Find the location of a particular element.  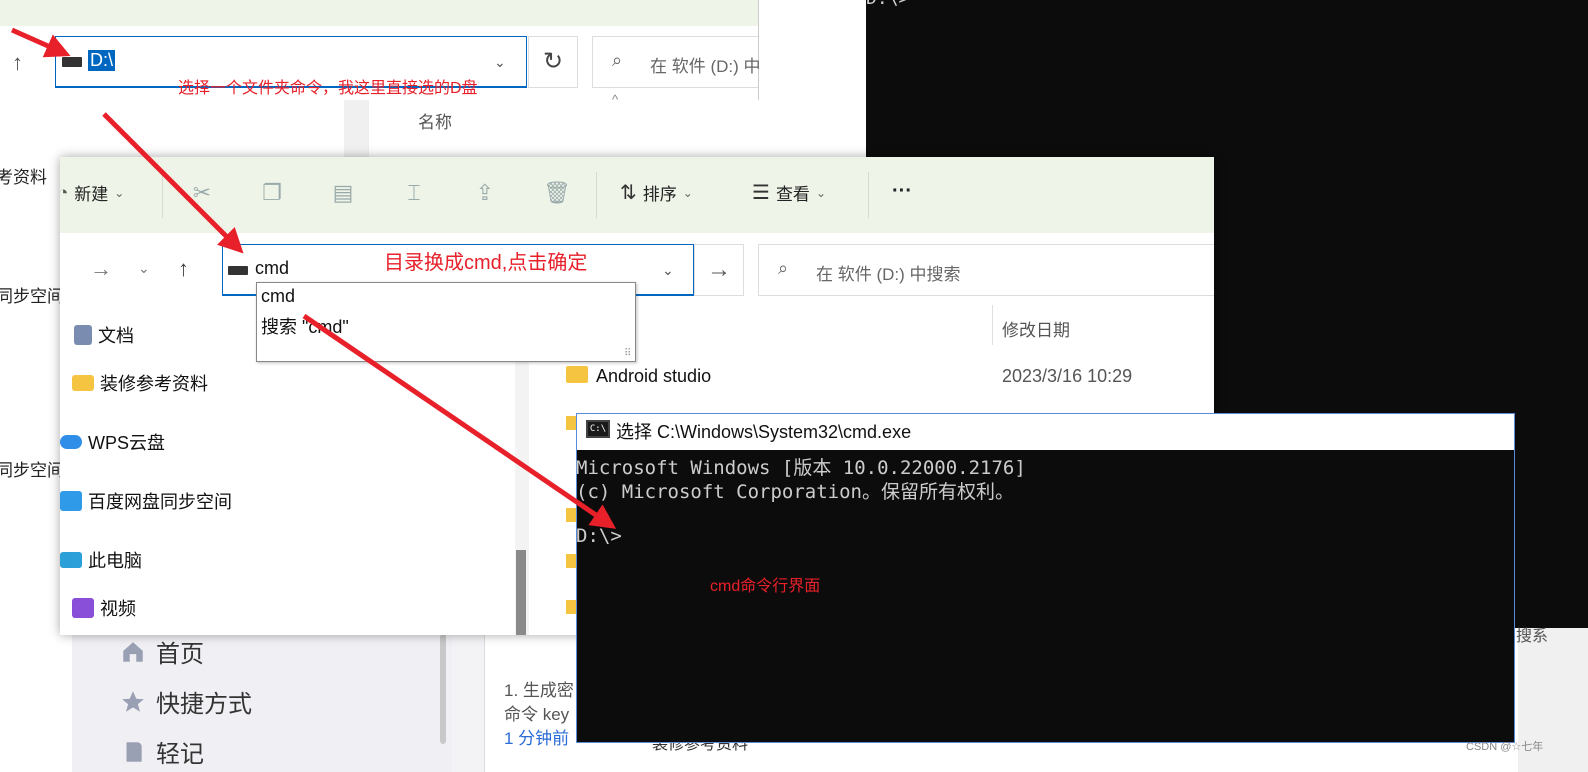

annotation-replace-dir: 目录换成cmd,点击确定 is located at coordinates (486, 263).